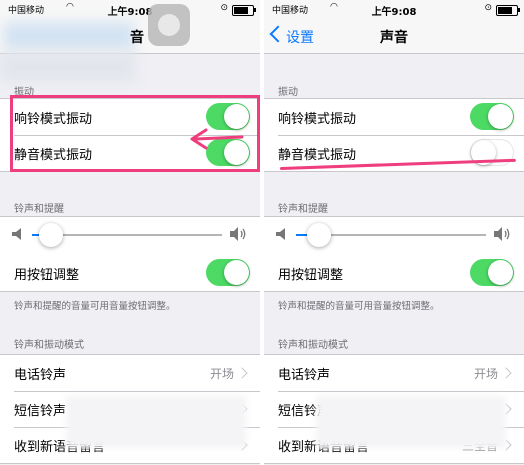  I want to click on vibrate-on-ring-toggle, so click(492, 116).